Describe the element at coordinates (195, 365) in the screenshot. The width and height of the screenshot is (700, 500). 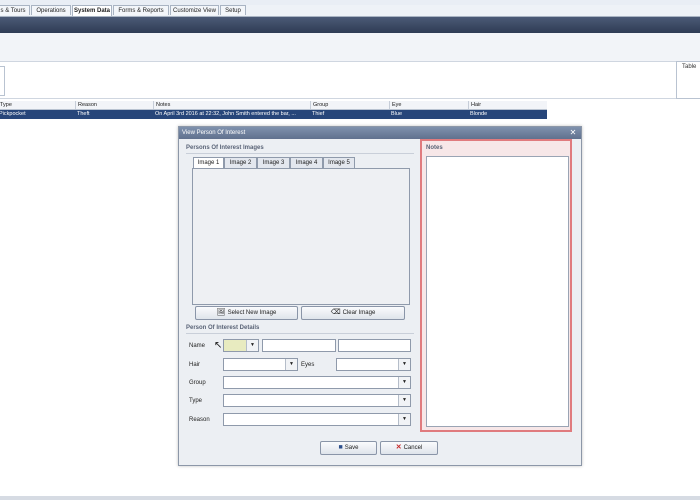
I see `hair-label: Hair` at that location.